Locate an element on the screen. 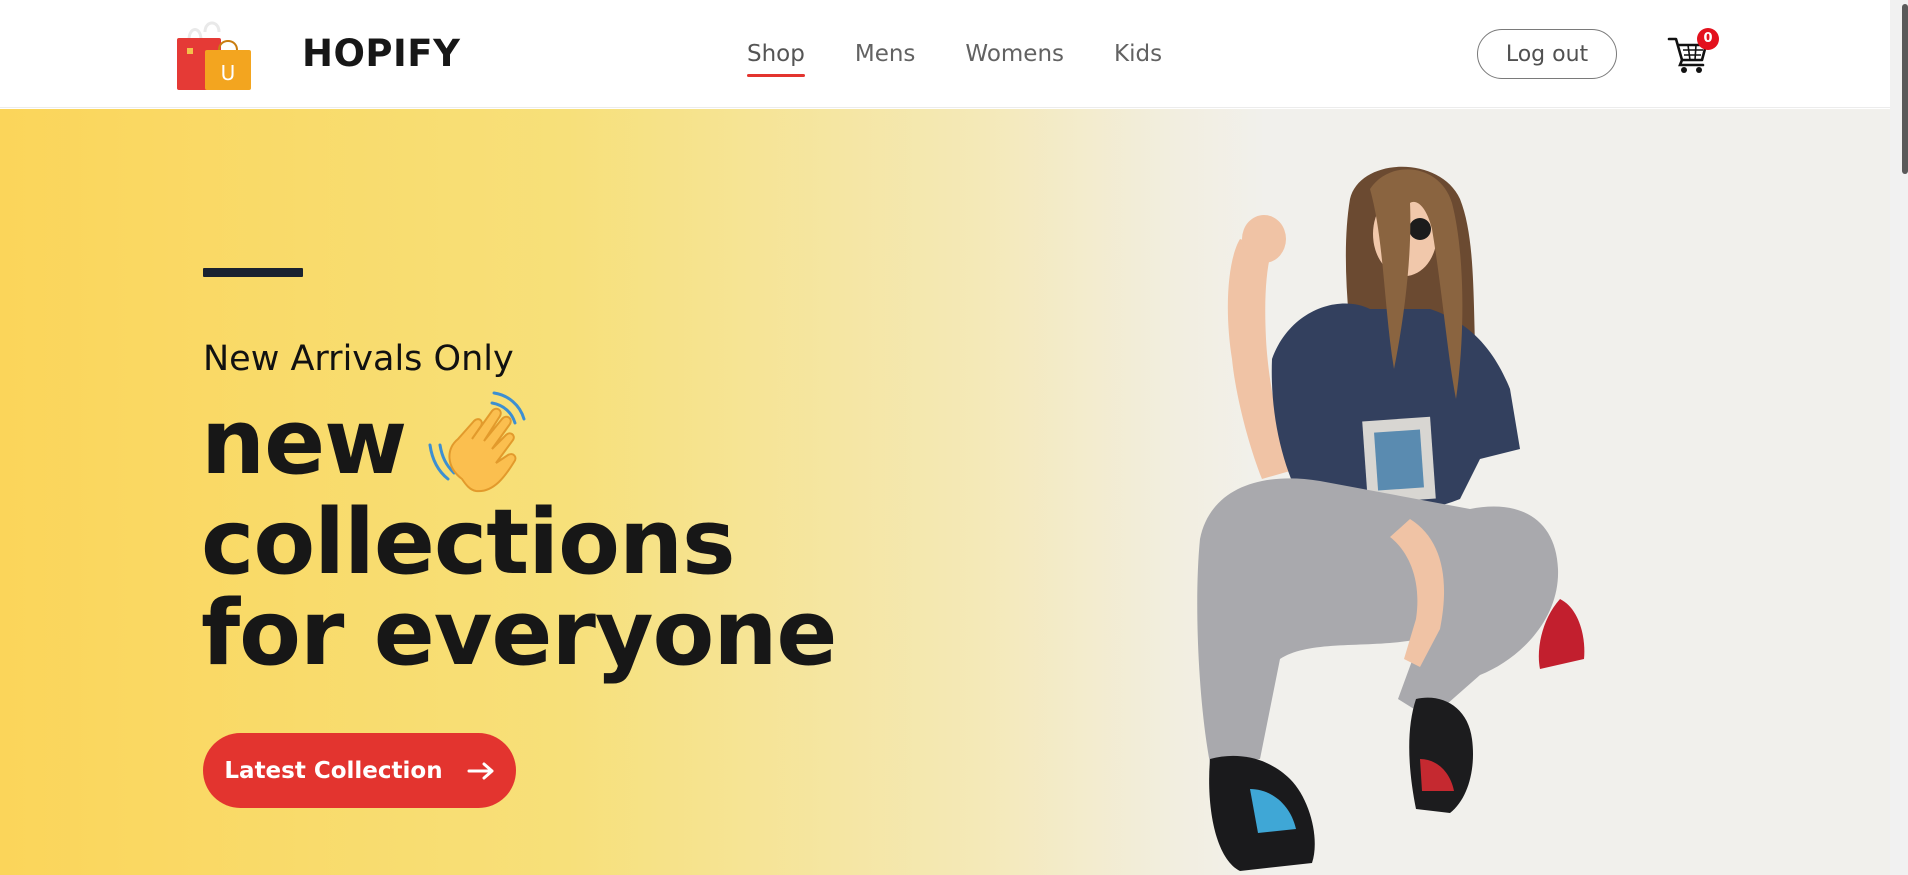 This screenshot has height=875, width=1908. latest-collection-button: Latest Collection is located at coordinates (359, 770).